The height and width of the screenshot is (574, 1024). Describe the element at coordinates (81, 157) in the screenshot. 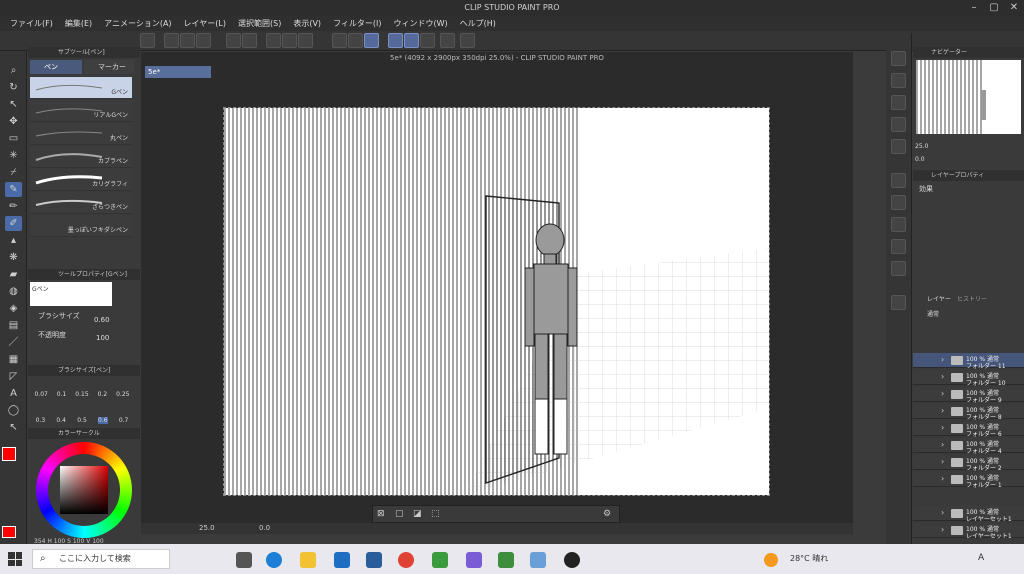

I see `brush-kabura-pen: カブラペン` at that location.